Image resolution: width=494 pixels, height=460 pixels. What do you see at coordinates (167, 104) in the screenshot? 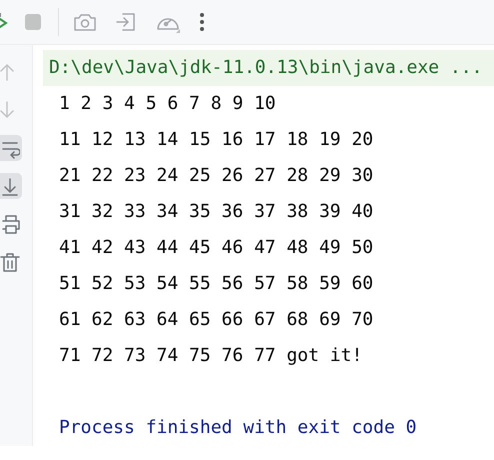
I see `output-line: 1 2 3 4 5 6 7 8 9 10` at bounding box center [167, 104].